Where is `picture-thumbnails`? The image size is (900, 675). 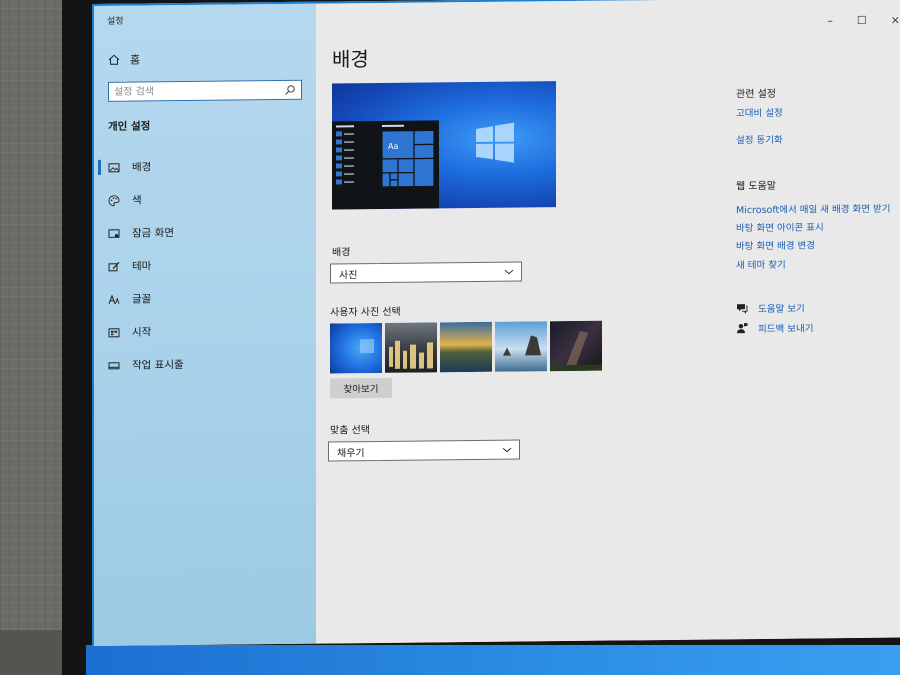
picture-thumbnails is located at coordinates (466, 347).